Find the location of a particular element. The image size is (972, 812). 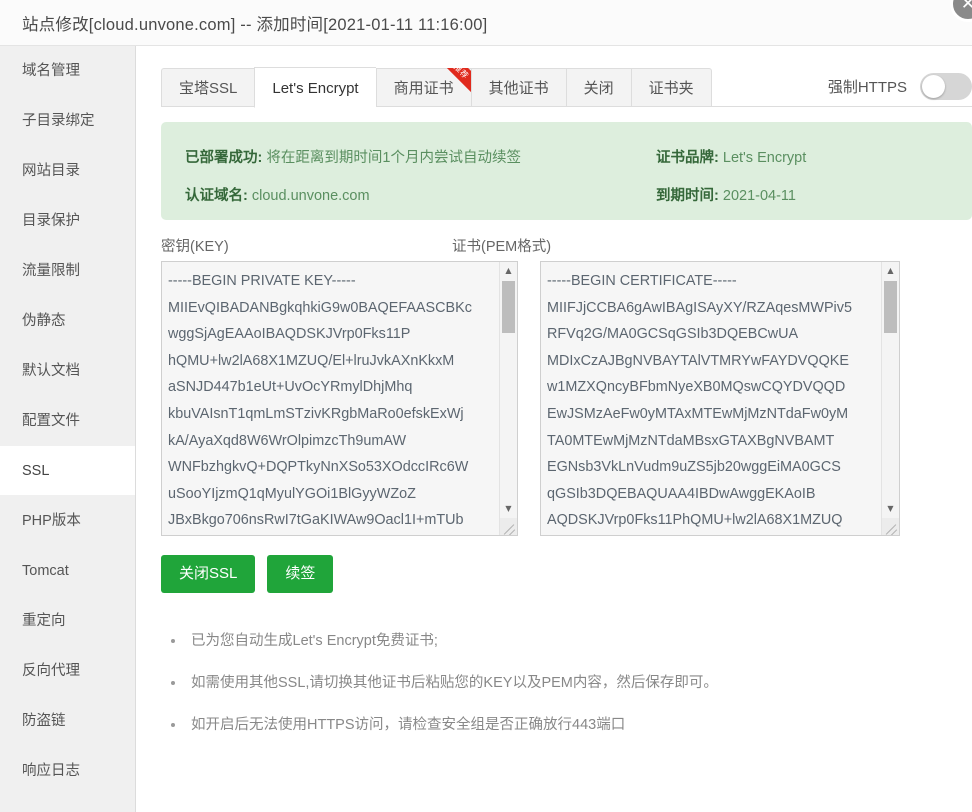

sidebar-item-10: Tomcat is located at coordinates (67, 571).